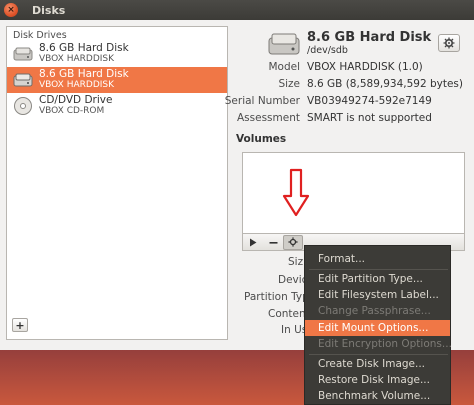 This screenshot has width=474, height=405. What do you see at coordinates (287, 314) in the screenshot?
I see `contents-label-partial: Conten` at bounding box center [287, 314].